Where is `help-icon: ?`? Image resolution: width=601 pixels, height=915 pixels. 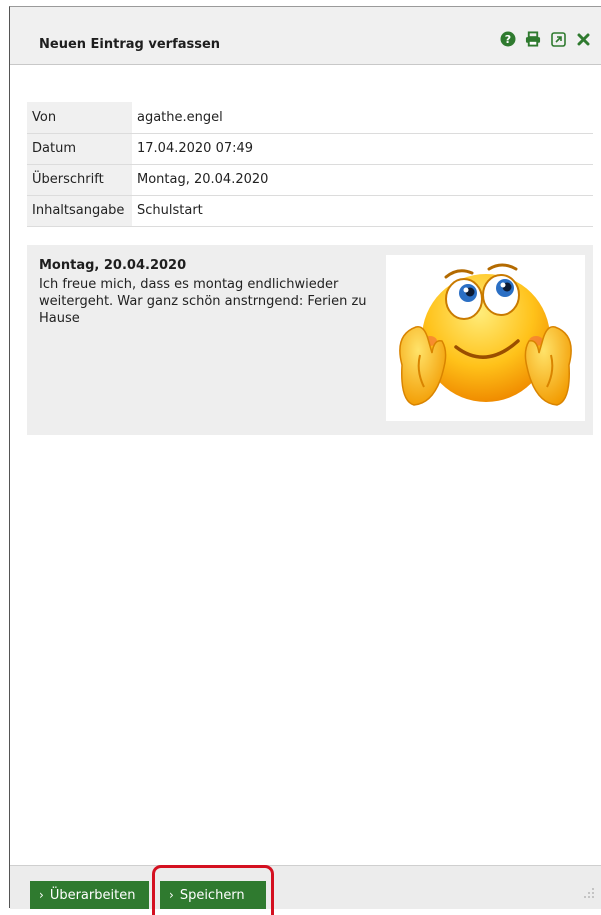 help-icon: ? is located at coordinates (508, 39).